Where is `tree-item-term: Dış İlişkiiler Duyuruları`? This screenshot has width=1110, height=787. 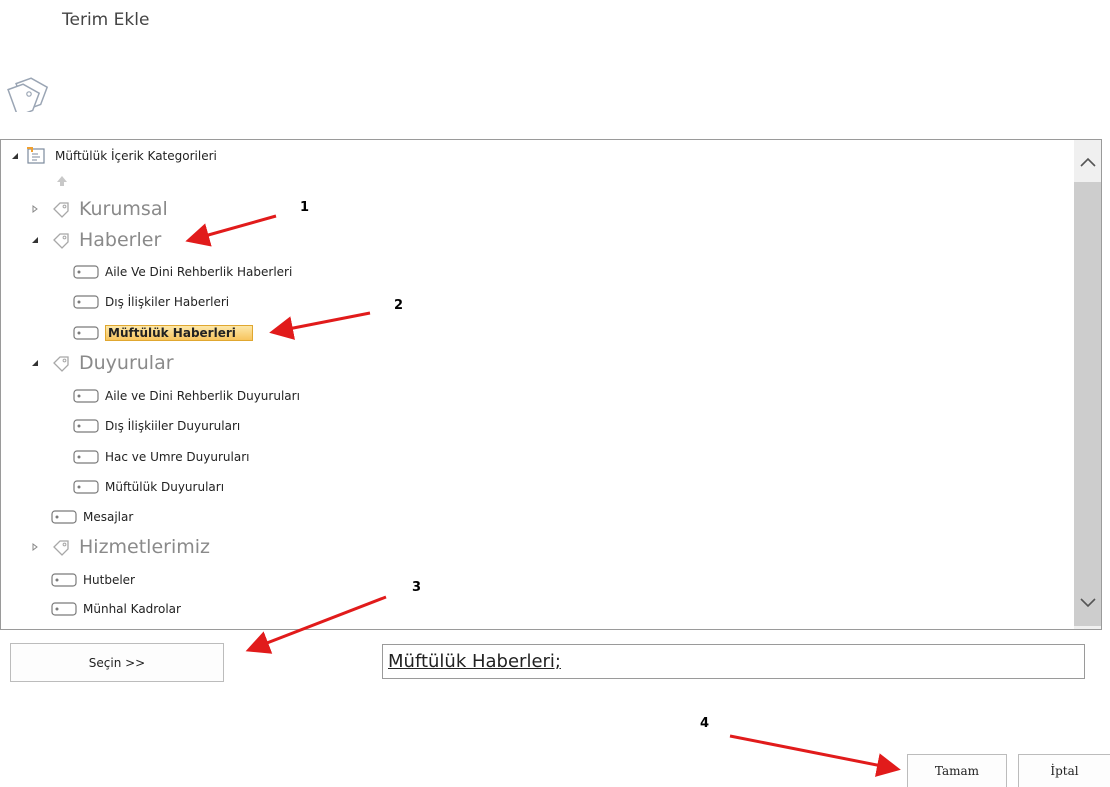 tree-item-term: Dış İlişkiiler Duyuruları is located at coordinates (156, 426).